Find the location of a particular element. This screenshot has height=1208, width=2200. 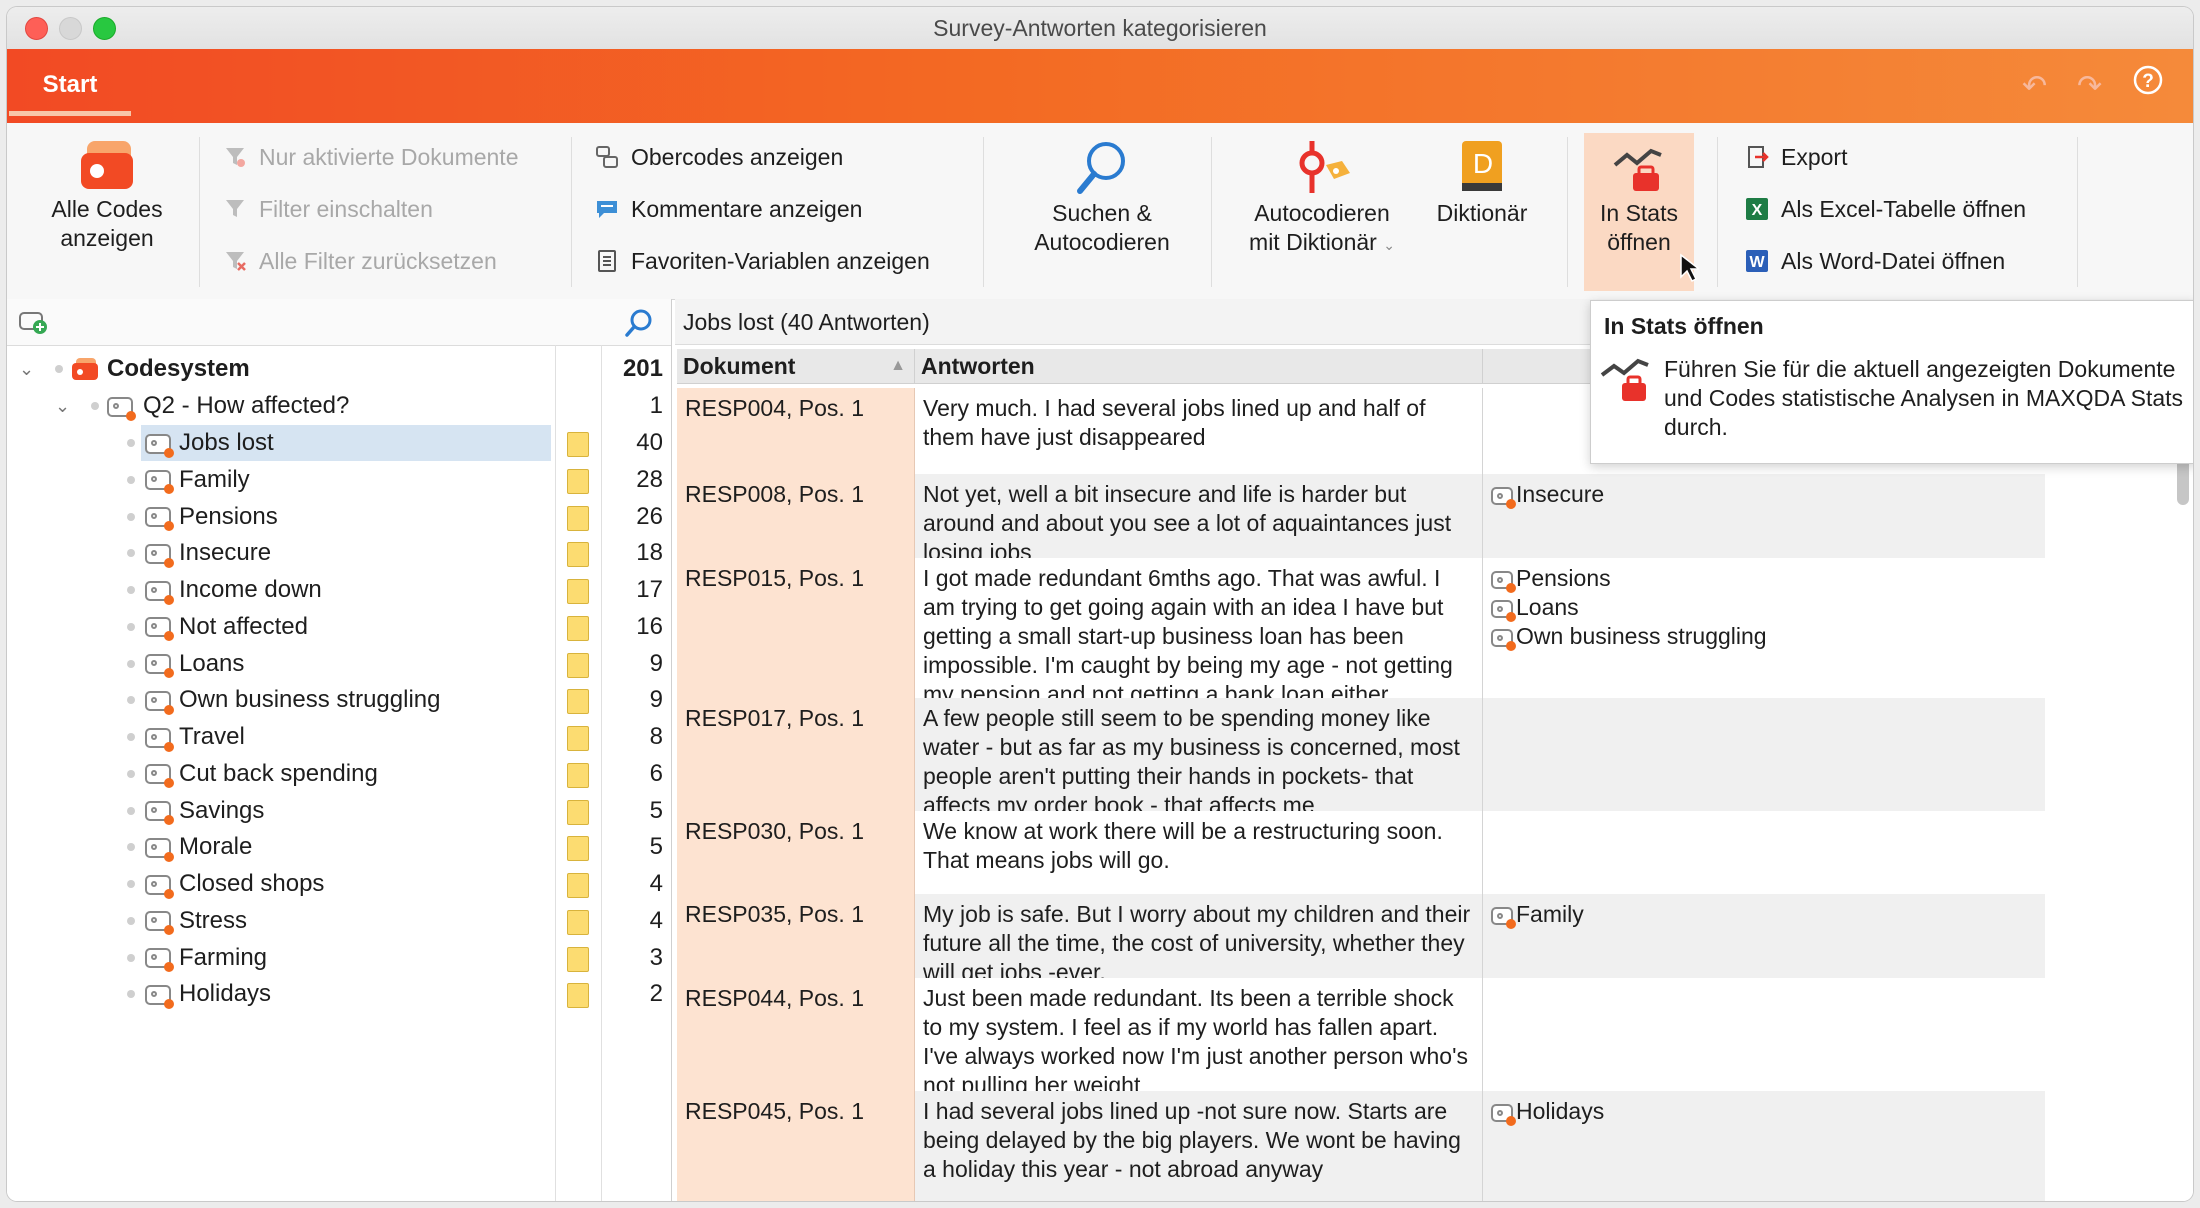

search-icon is located at coordinates (639, 325).